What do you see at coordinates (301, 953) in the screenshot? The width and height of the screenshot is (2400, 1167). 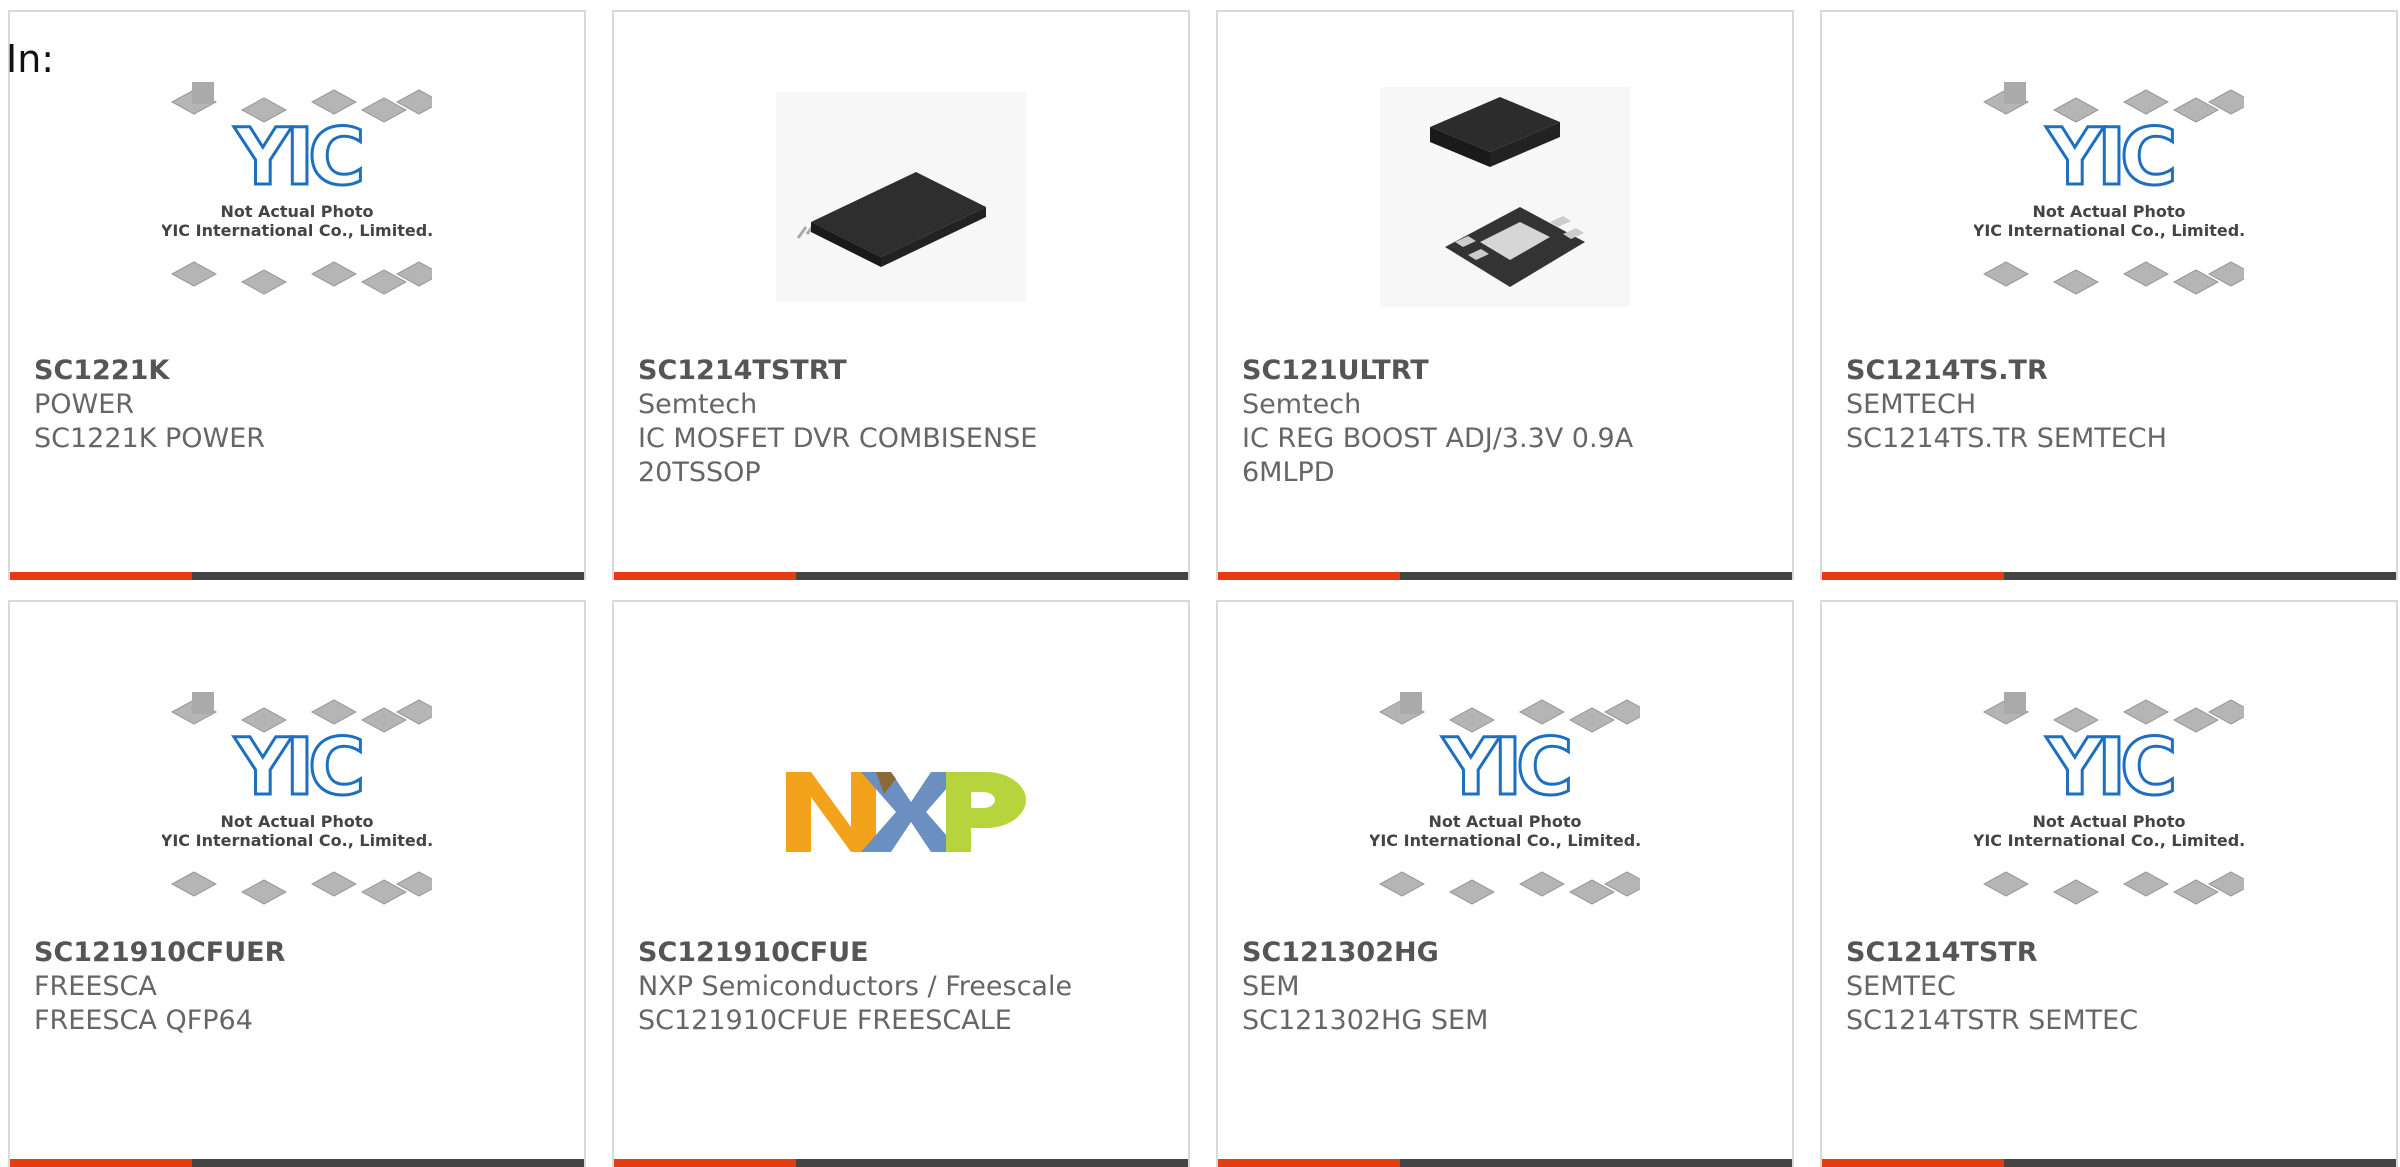 I see `part-number-link: SC121910CFUER` at bounding box center [301, 953].